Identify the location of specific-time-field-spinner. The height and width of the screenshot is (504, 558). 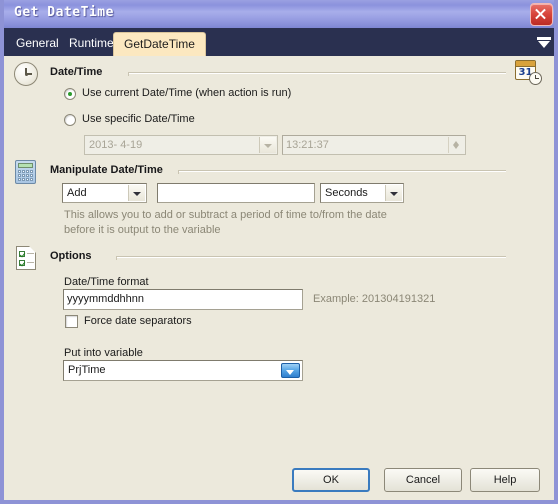
(456, 145).